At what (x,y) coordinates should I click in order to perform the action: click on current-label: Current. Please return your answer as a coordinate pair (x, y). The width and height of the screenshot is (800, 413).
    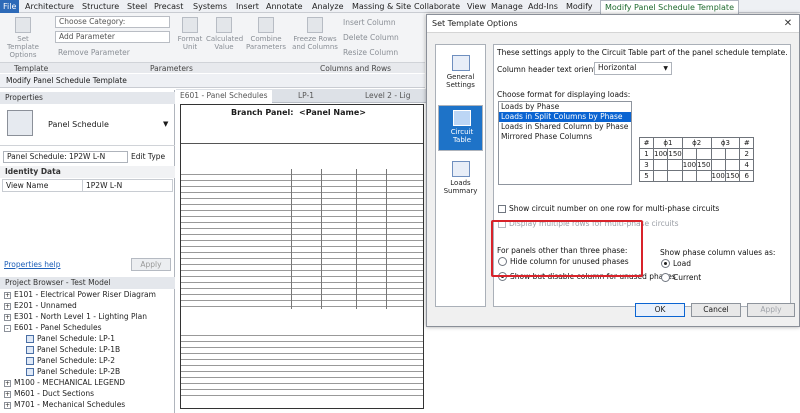
    Looking at the image, I should click on (687, 277).